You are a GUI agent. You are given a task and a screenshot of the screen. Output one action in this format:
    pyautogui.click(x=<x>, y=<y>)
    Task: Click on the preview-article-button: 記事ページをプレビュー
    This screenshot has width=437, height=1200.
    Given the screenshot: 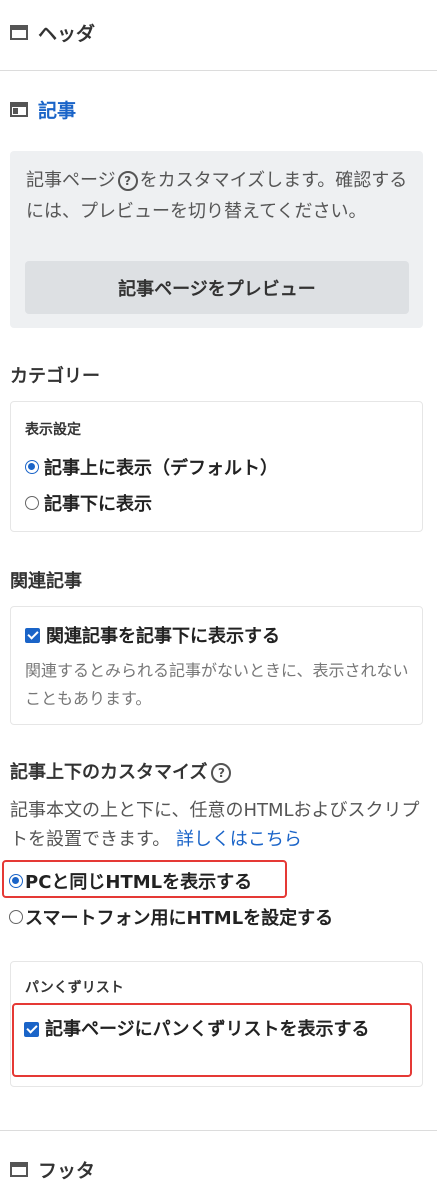 What is the action you would take?
    pyautogui.click(x=217, y=287)
    